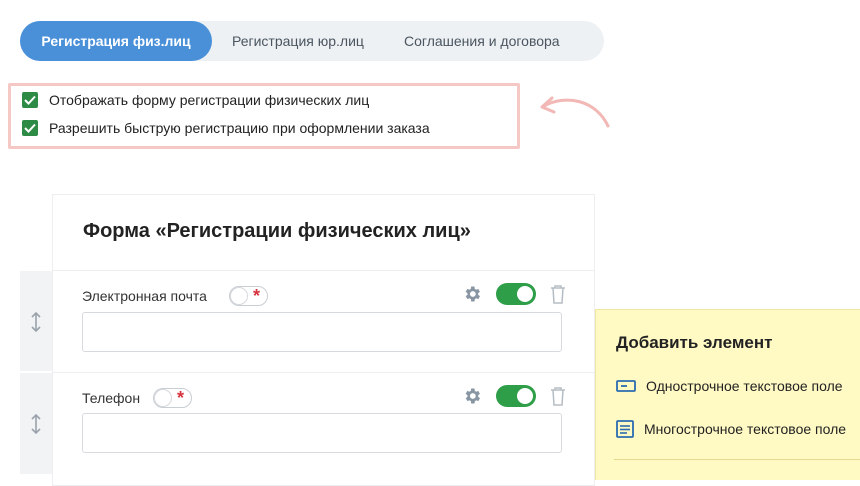  Describe the element at coordinates (744, 386) in the screenshot. I see `add-single-line-label: Однострочное текстовое поле` at that location.